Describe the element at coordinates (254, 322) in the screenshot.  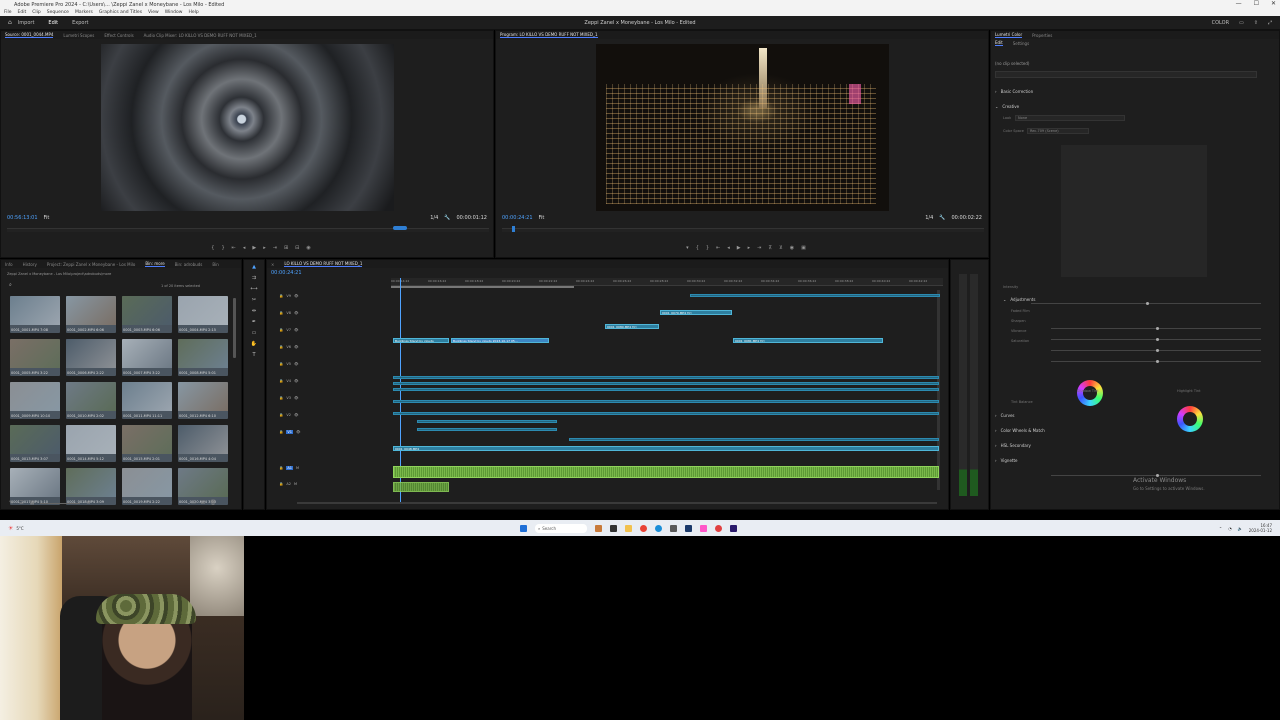
I see `pen-tool-icon: ✒` at that location.